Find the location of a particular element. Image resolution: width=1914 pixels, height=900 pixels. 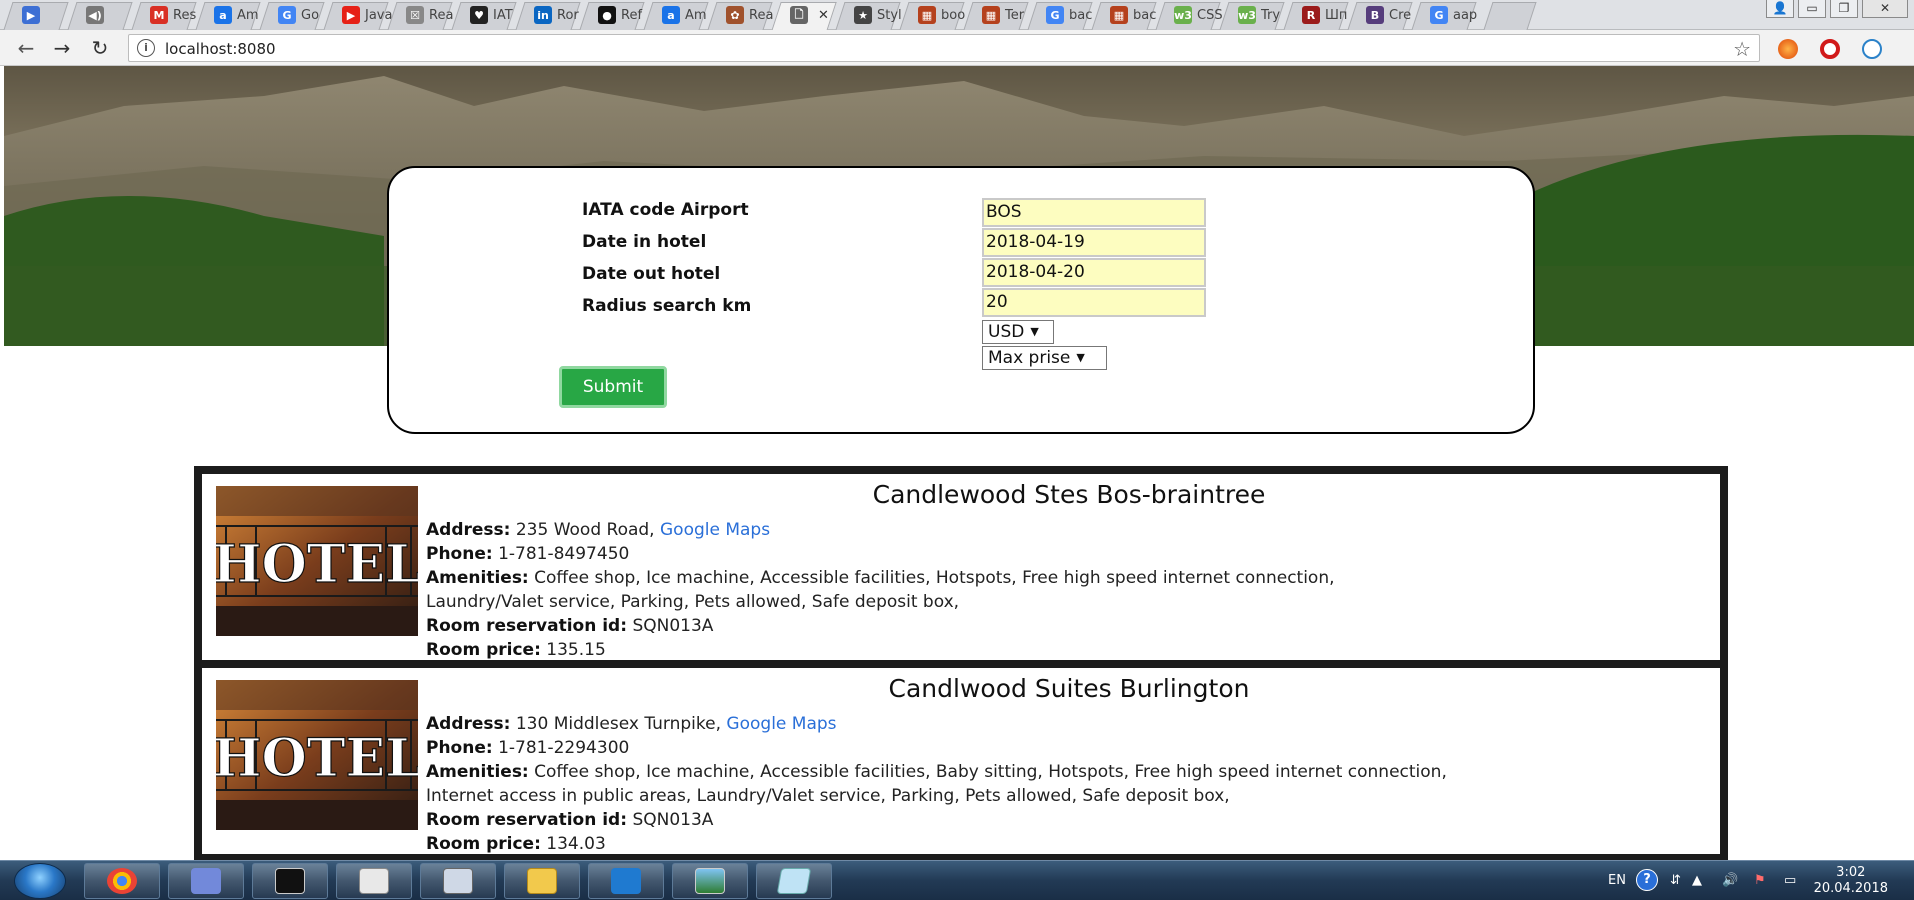

reload-icon: ↻ is located at coordinates (100, 48).